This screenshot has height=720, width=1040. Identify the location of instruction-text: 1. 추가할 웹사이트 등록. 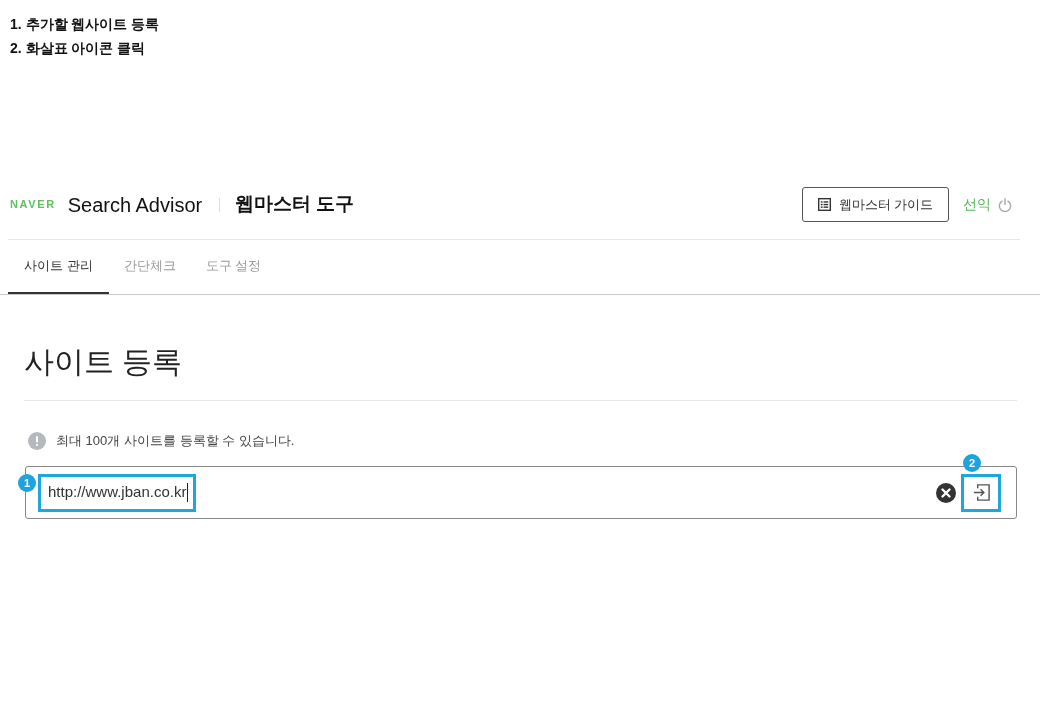
(85, 24).